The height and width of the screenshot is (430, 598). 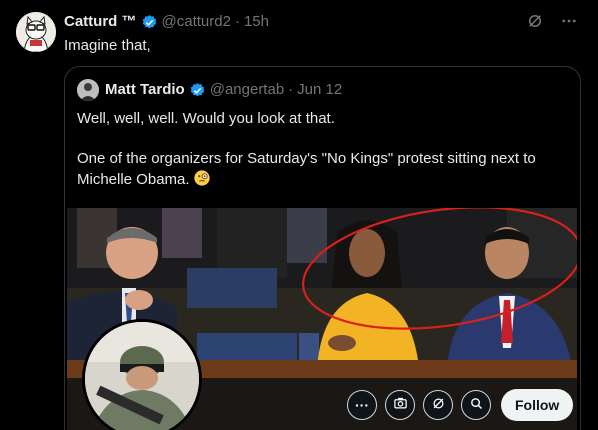 I want to click on tweet-time: 15h, so click(x=256, y=22).